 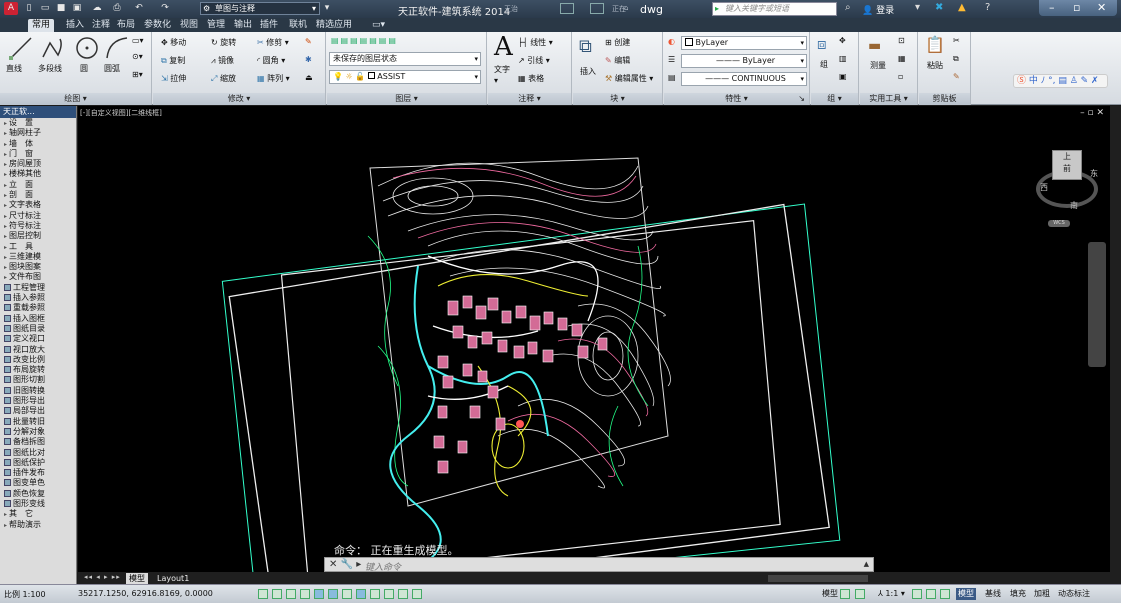 What do you see at coordinates (405, 77) in the screenshot?
I see `layer-dropdown: 💡 ☼ 🔓 ASSIST ▾` at bounding box center [405, 77].